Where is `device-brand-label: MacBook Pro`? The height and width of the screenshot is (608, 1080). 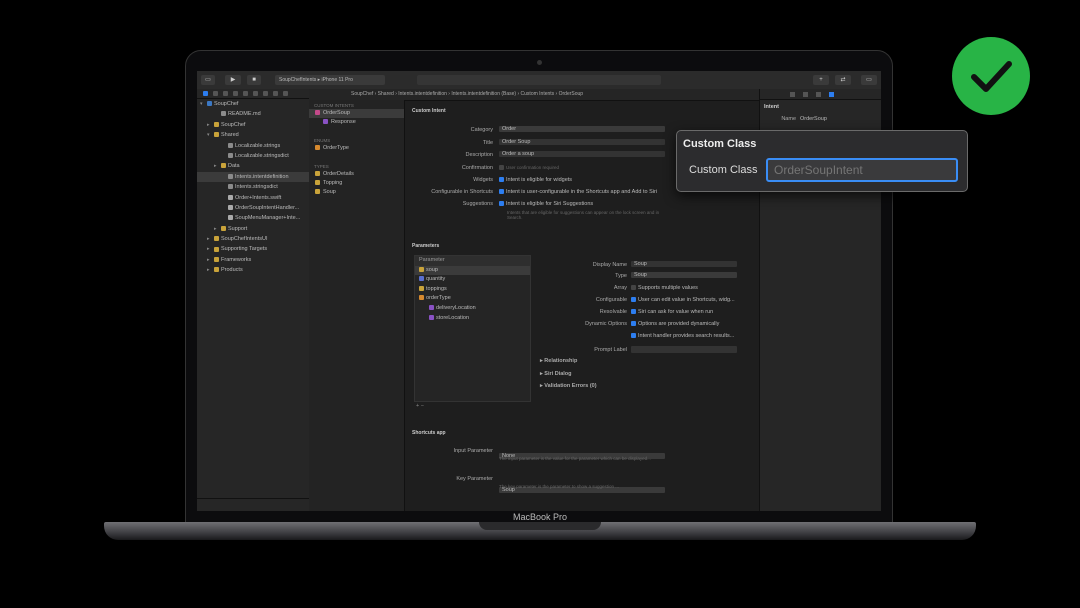
device-brand-label: MacBook Pro is located at coordinates (540, 517).